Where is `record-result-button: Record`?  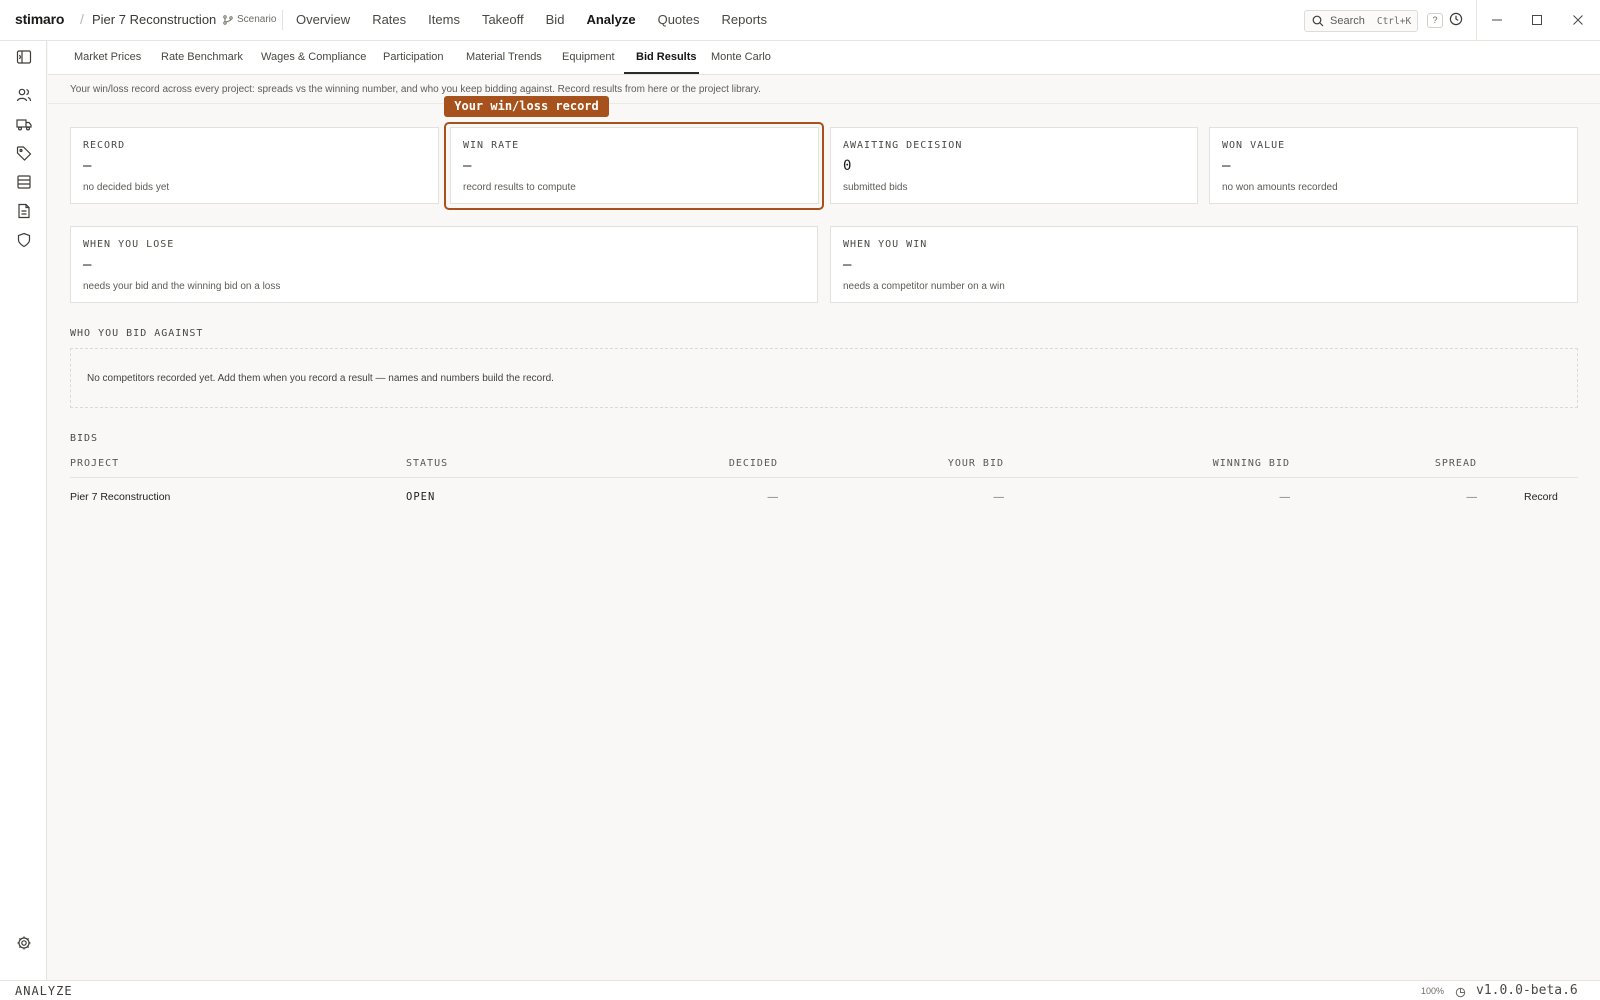 record-result-button: Record is located at coordinates (1541, 497).